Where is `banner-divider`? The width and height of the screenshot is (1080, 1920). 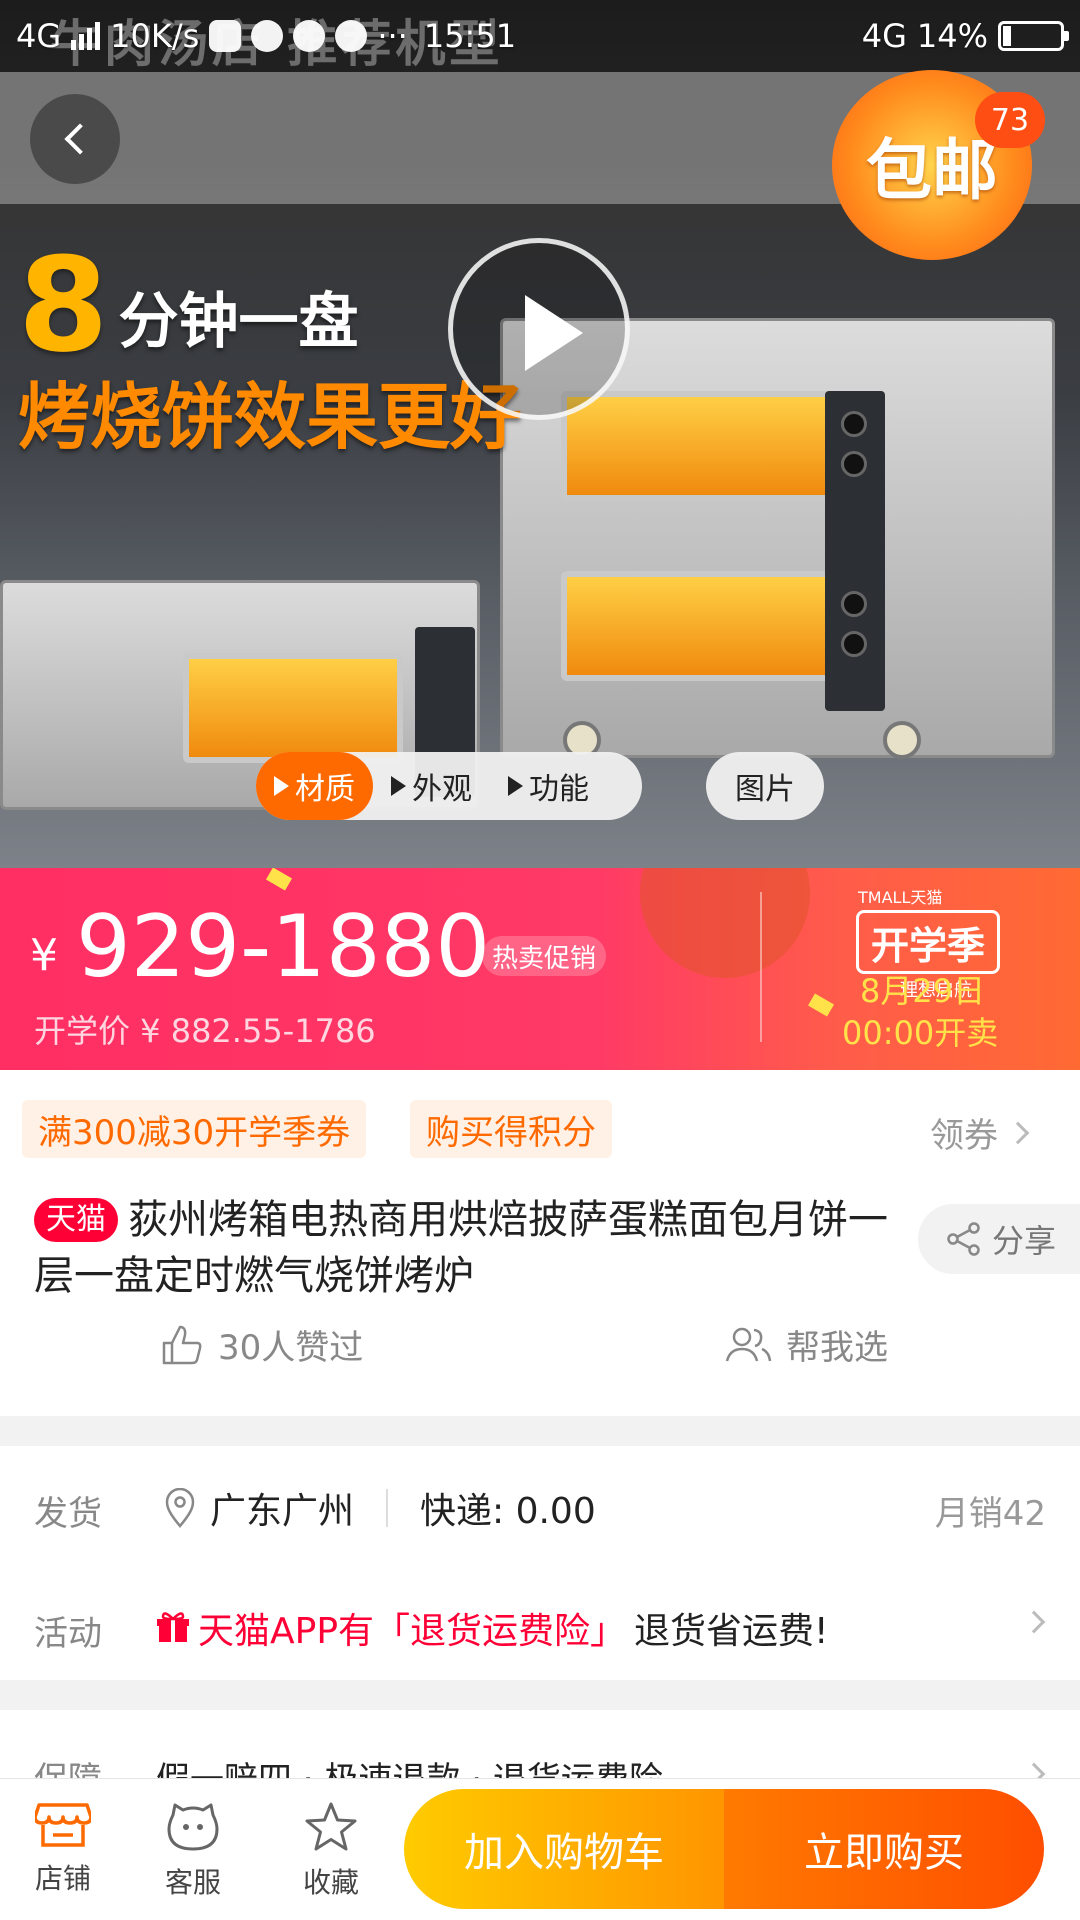
banner-divider is located at coordinates (761, 967).